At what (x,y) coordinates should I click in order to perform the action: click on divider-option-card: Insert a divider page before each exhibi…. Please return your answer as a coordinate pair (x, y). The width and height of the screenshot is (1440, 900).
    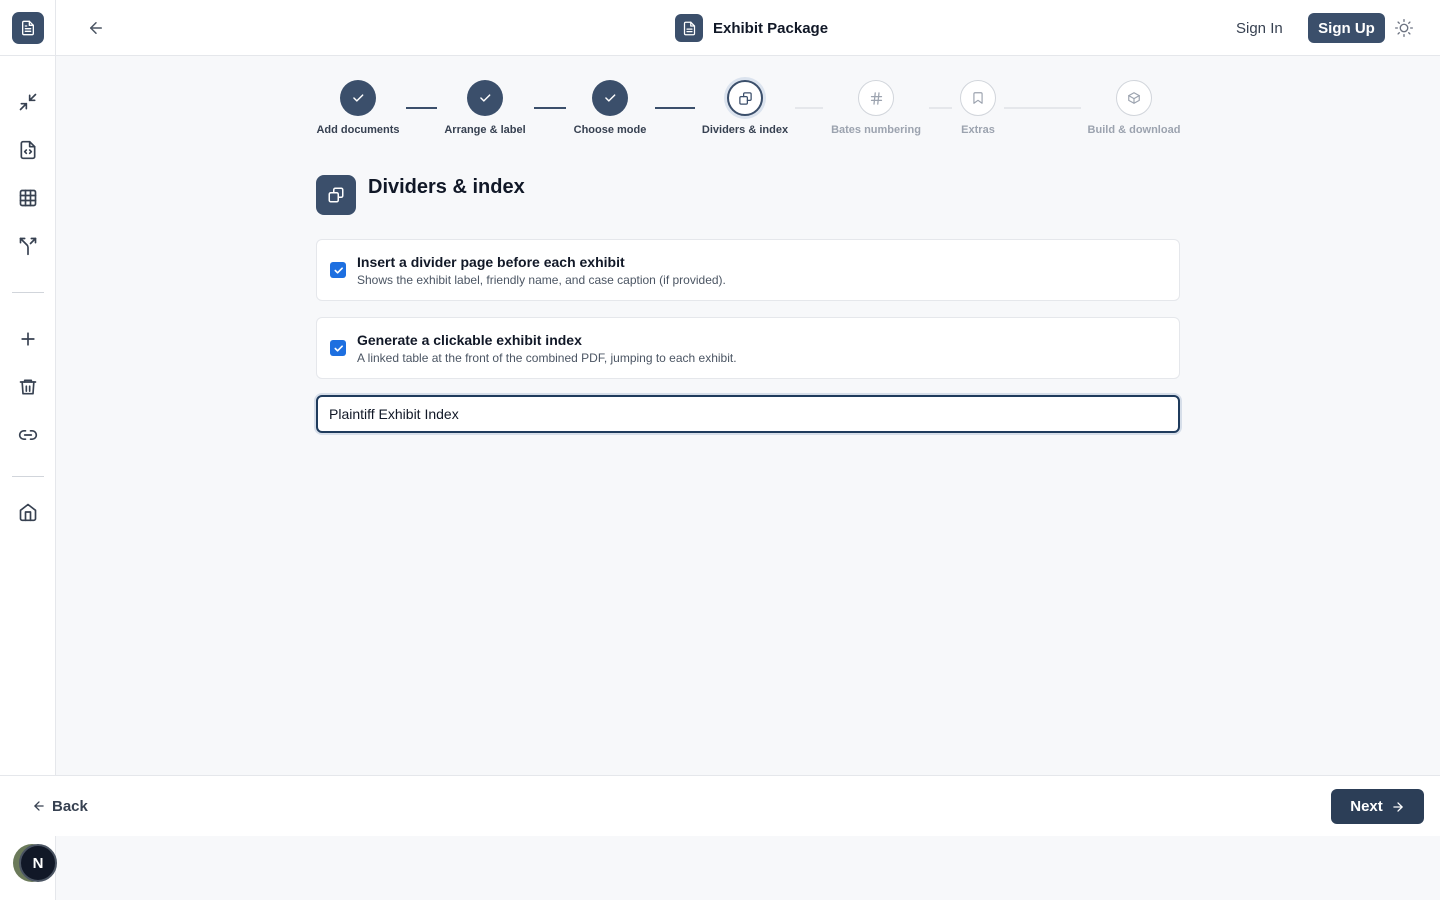
    Looking at the image, I should click on (748, 270).